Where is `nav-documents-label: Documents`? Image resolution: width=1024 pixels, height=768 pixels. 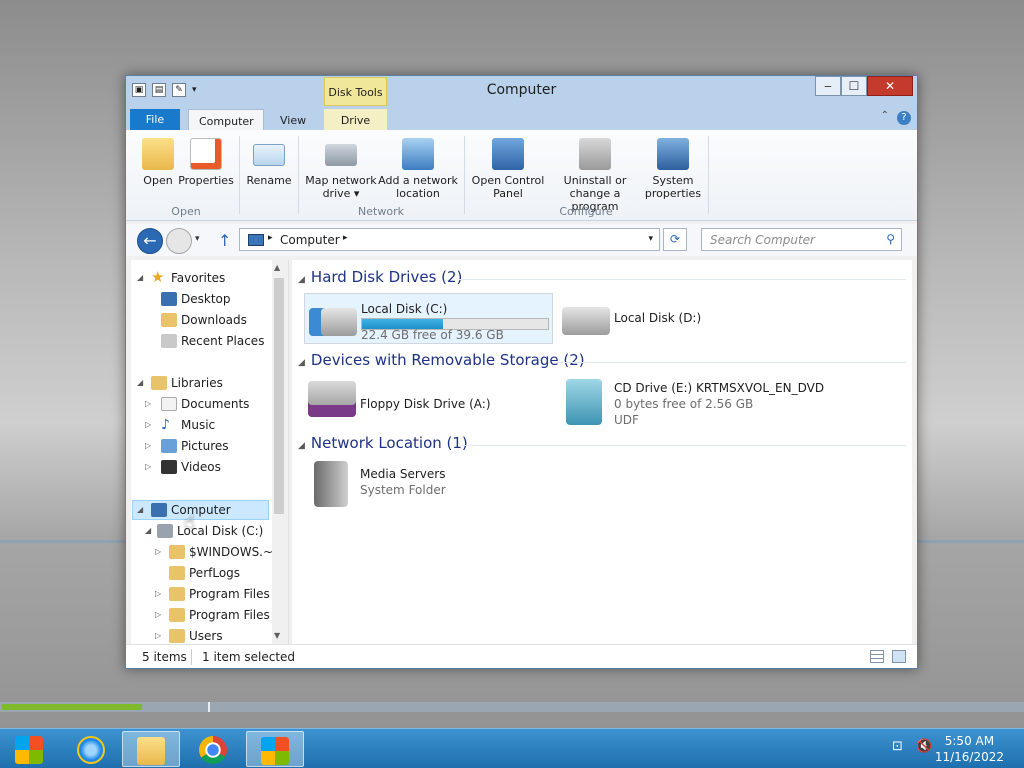 nav-documents-label: Documents is located at coordinates (215, 404).